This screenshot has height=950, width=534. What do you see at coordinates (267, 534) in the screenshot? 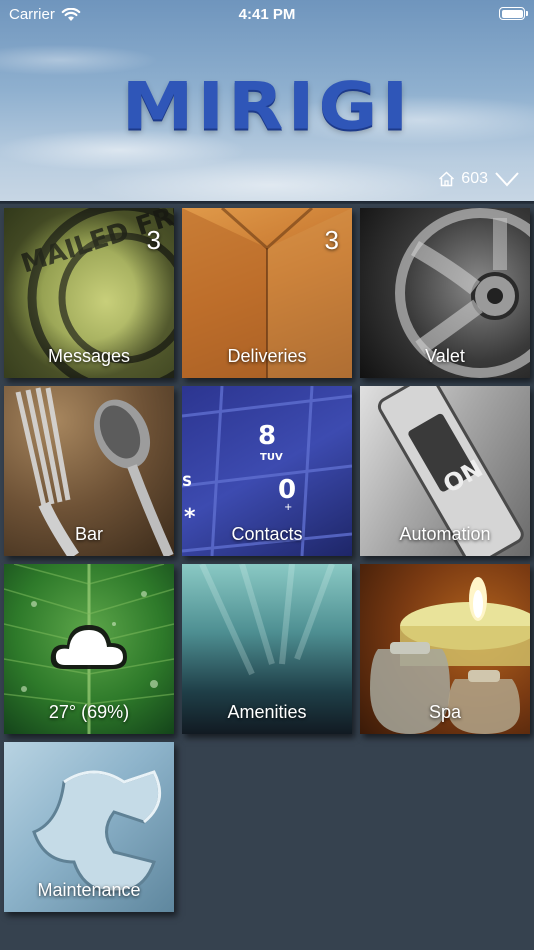
I see `tile-label-contacts: Contacts` at bounding box center [267, 534].